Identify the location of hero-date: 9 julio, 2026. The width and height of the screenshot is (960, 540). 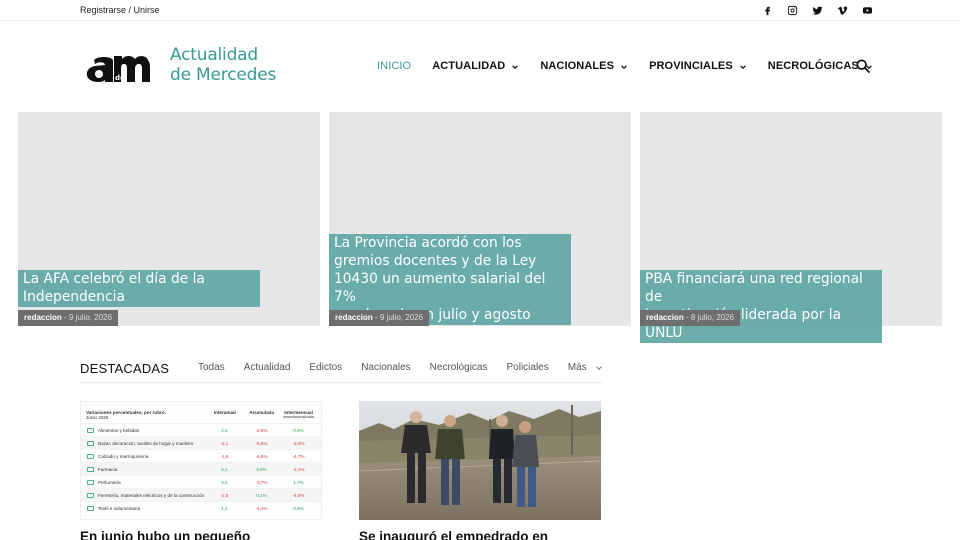
(90, 317).